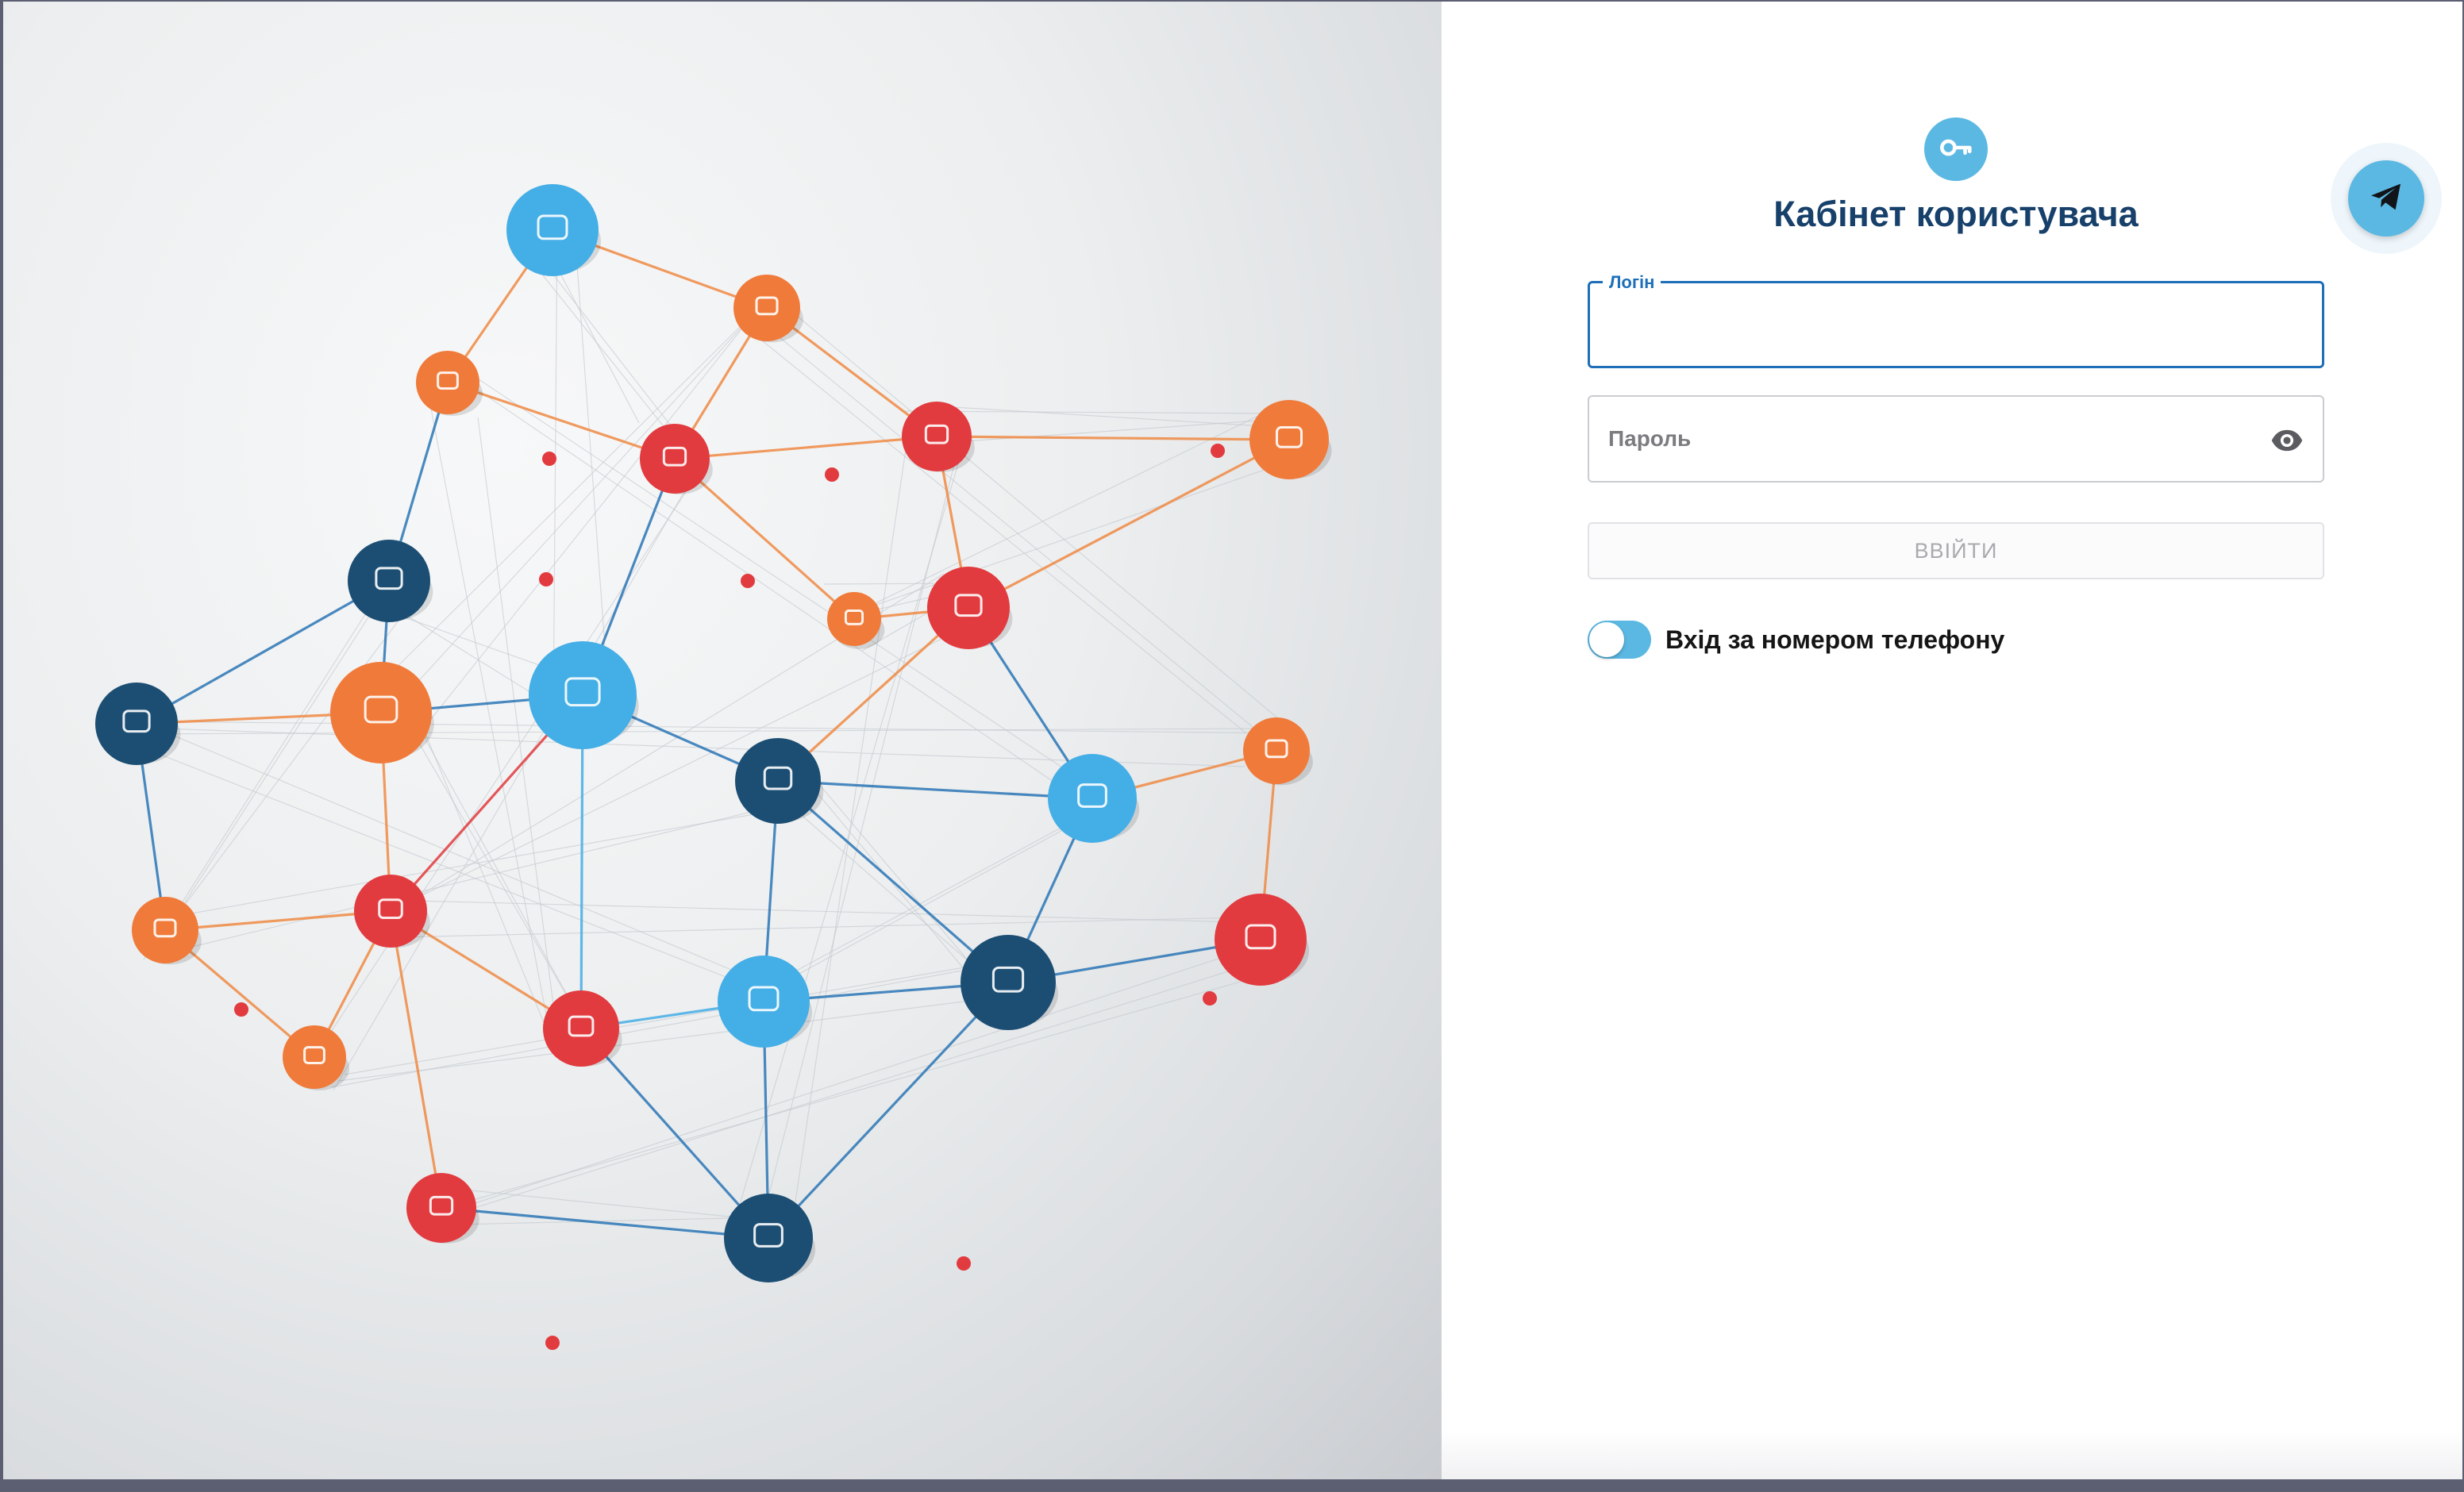  I want to click on toggle-knob, so click(1606, 639).